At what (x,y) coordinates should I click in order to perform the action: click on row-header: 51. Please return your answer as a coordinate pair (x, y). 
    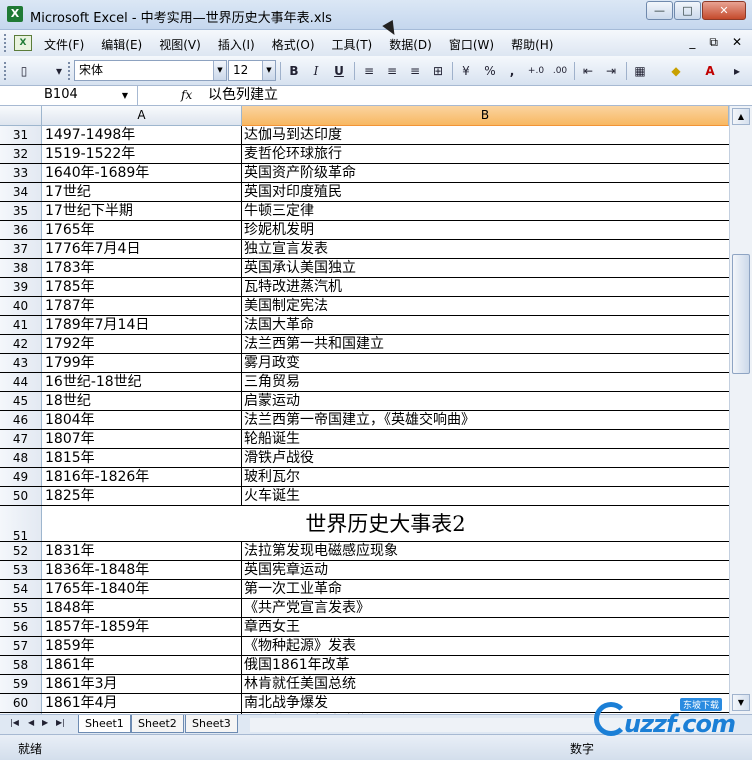
    Looking at the image, I should click on (21, 524).